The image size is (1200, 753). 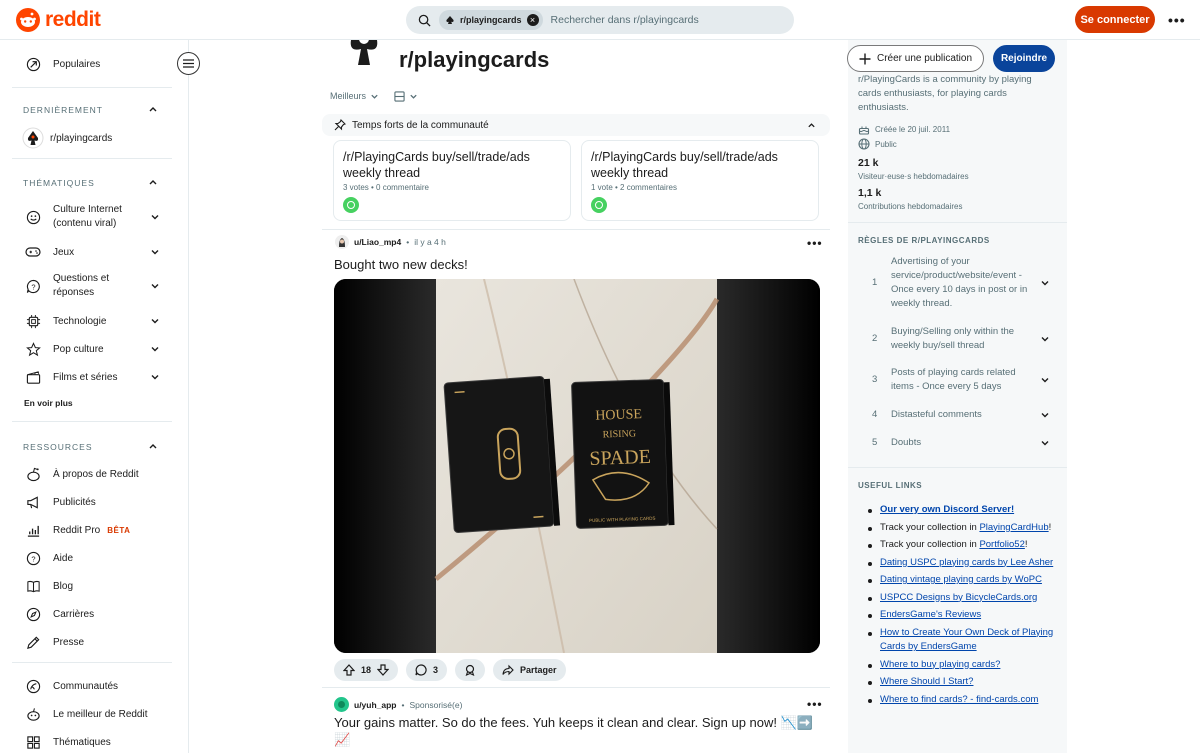 I want to click on plus-icon, so click(x=865, y=58).